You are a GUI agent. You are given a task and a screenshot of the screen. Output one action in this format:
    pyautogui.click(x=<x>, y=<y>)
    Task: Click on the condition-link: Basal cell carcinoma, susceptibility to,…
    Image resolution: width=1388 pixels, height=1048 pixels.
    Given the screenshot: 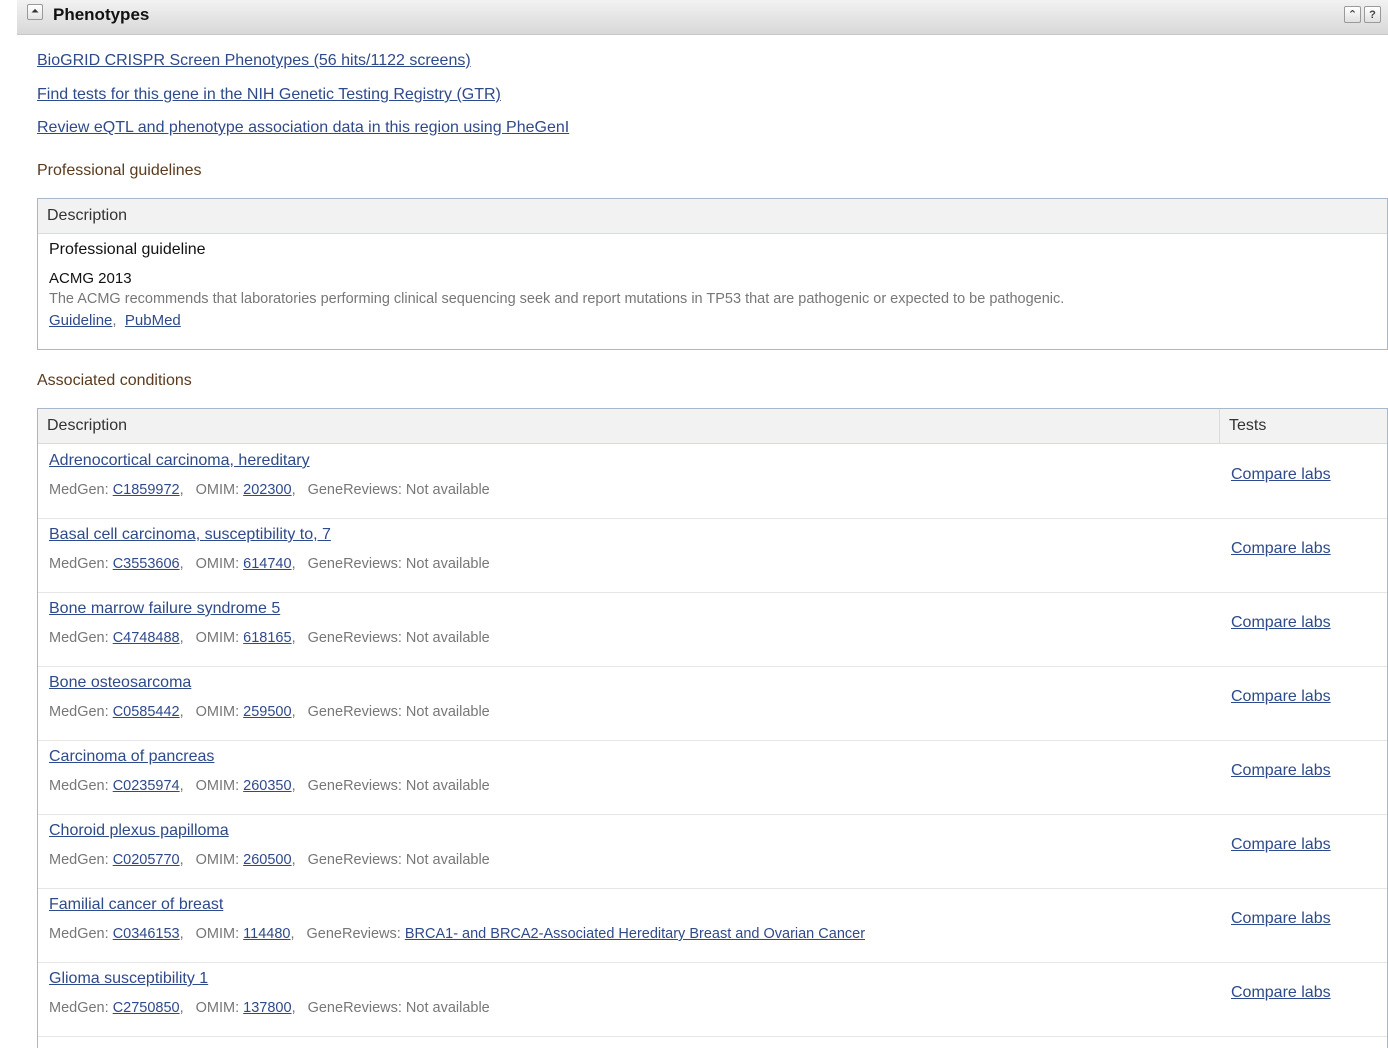 What is the action you would take?
    pyautogui.click(x=190, y=535)
    